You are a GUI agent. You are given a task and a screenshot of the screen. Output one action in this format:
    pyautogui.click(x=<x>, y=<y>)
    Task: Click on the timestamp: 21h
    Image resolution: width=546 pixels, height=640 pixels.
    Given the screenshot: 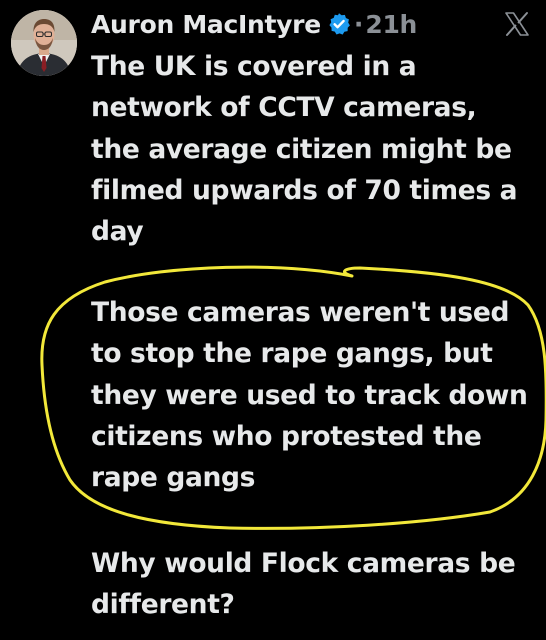 What is the action you would take?
    pyautogui.click(x=391, y=24)
    